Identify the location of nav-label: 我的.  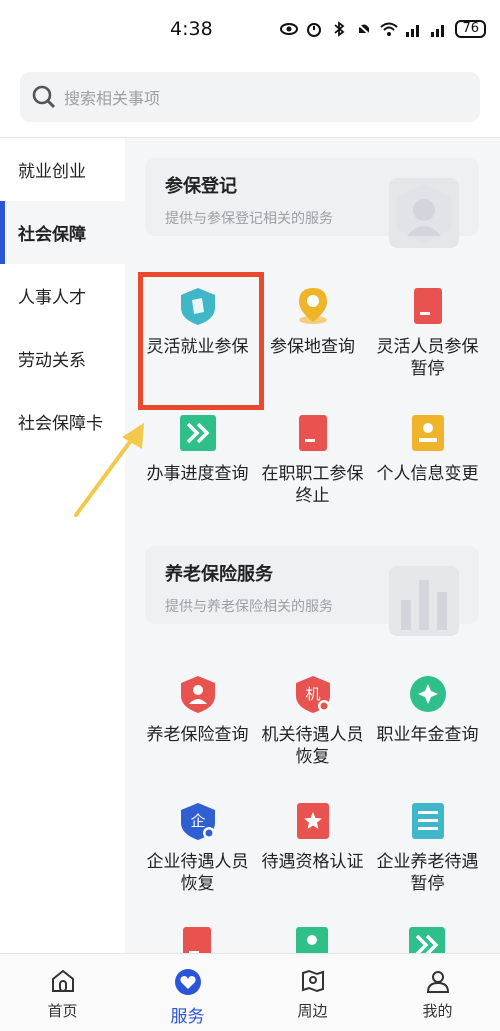
(437, 1011).